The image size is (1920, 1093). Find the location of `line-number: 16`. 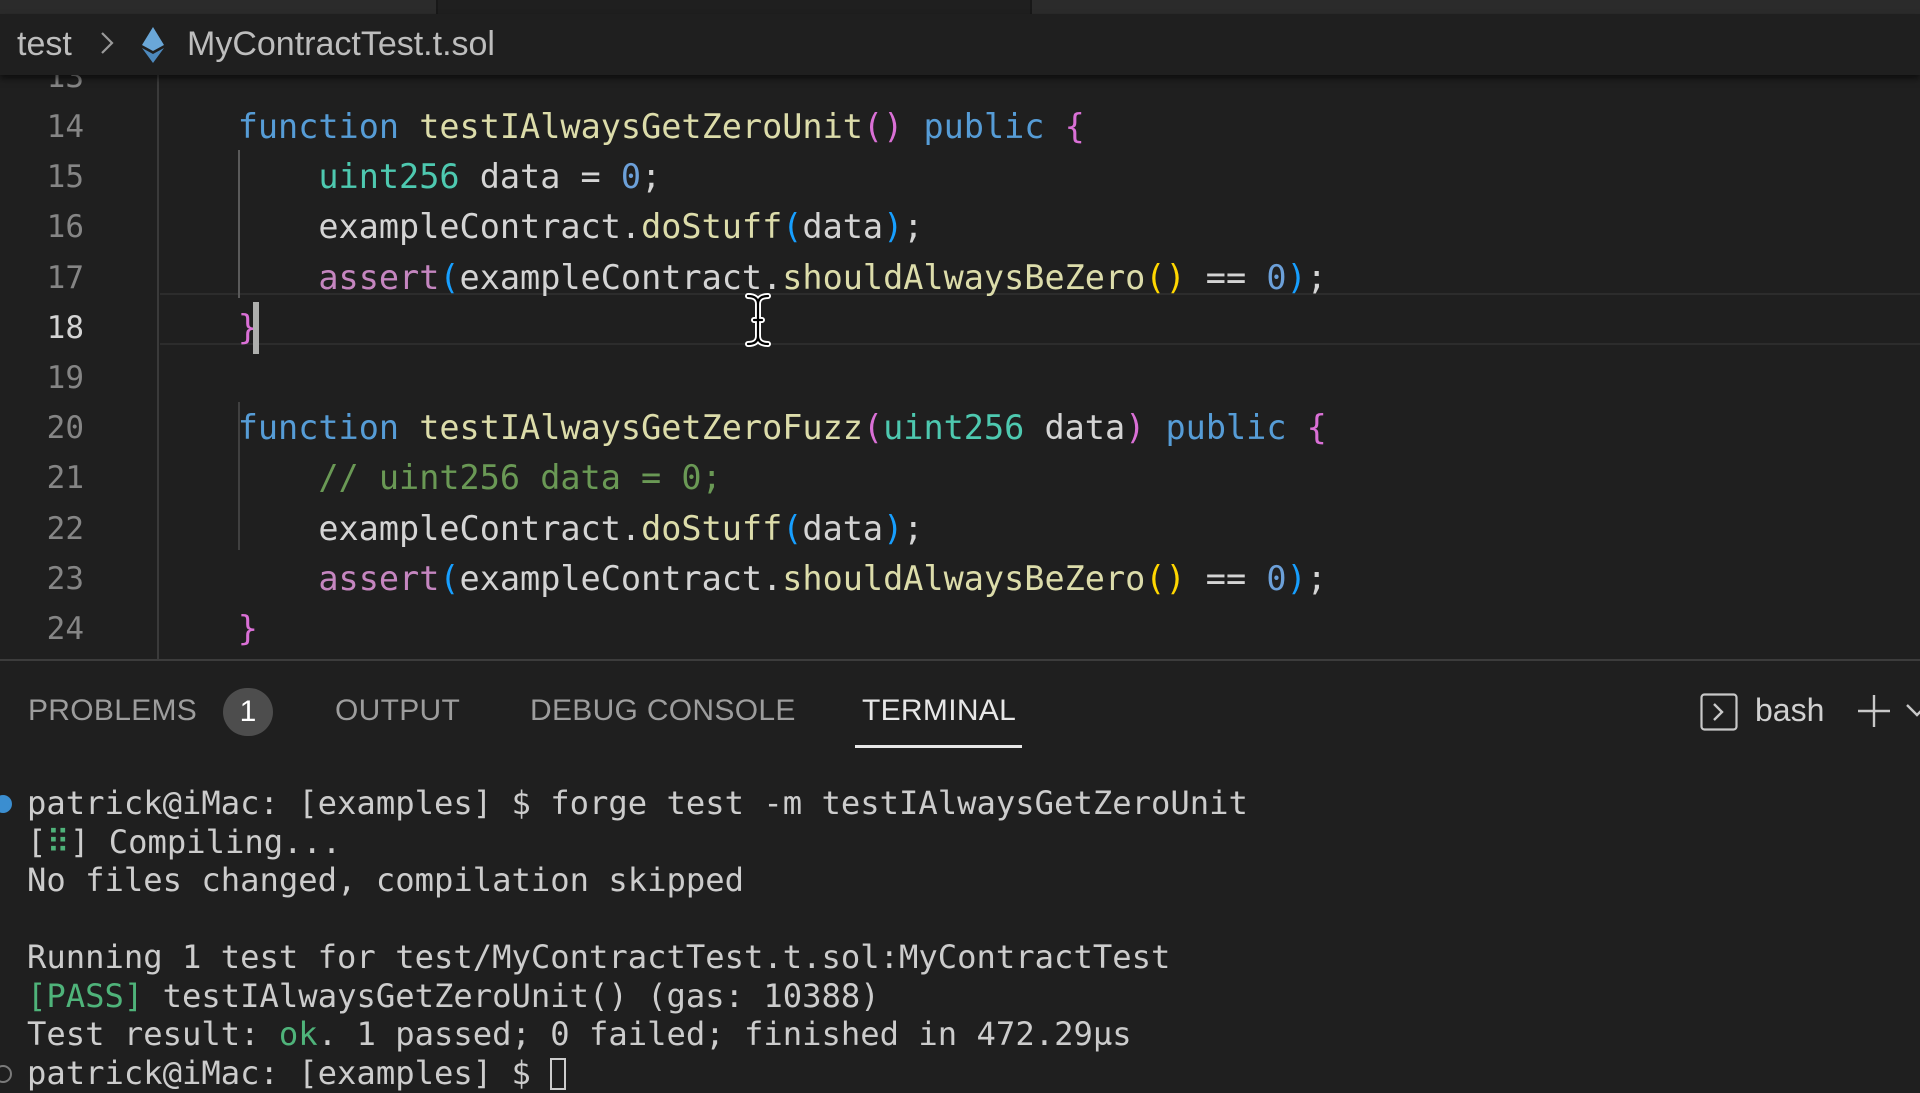

line-number: 16 is located at coordinates (65, 227).